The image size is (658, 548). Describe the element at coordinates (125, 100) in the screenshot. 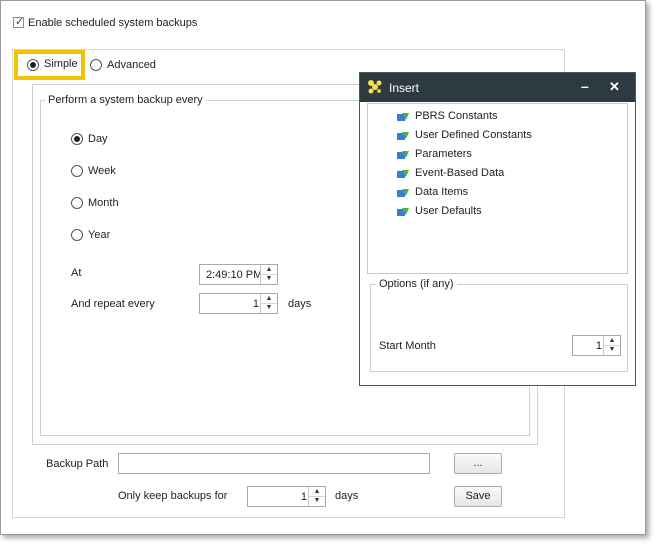

I see `frequency-group-label: Perform a system backup every` at that location.